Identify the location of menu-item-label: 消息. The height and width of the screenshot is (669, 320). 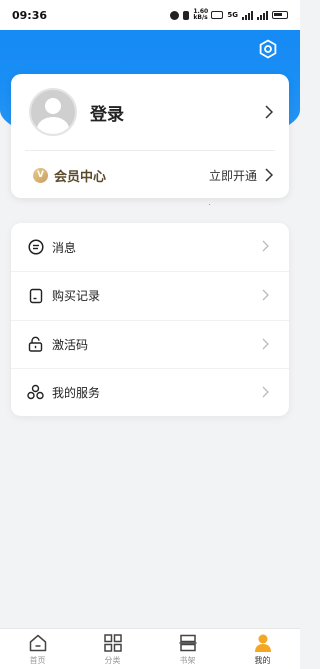
(64, 247).